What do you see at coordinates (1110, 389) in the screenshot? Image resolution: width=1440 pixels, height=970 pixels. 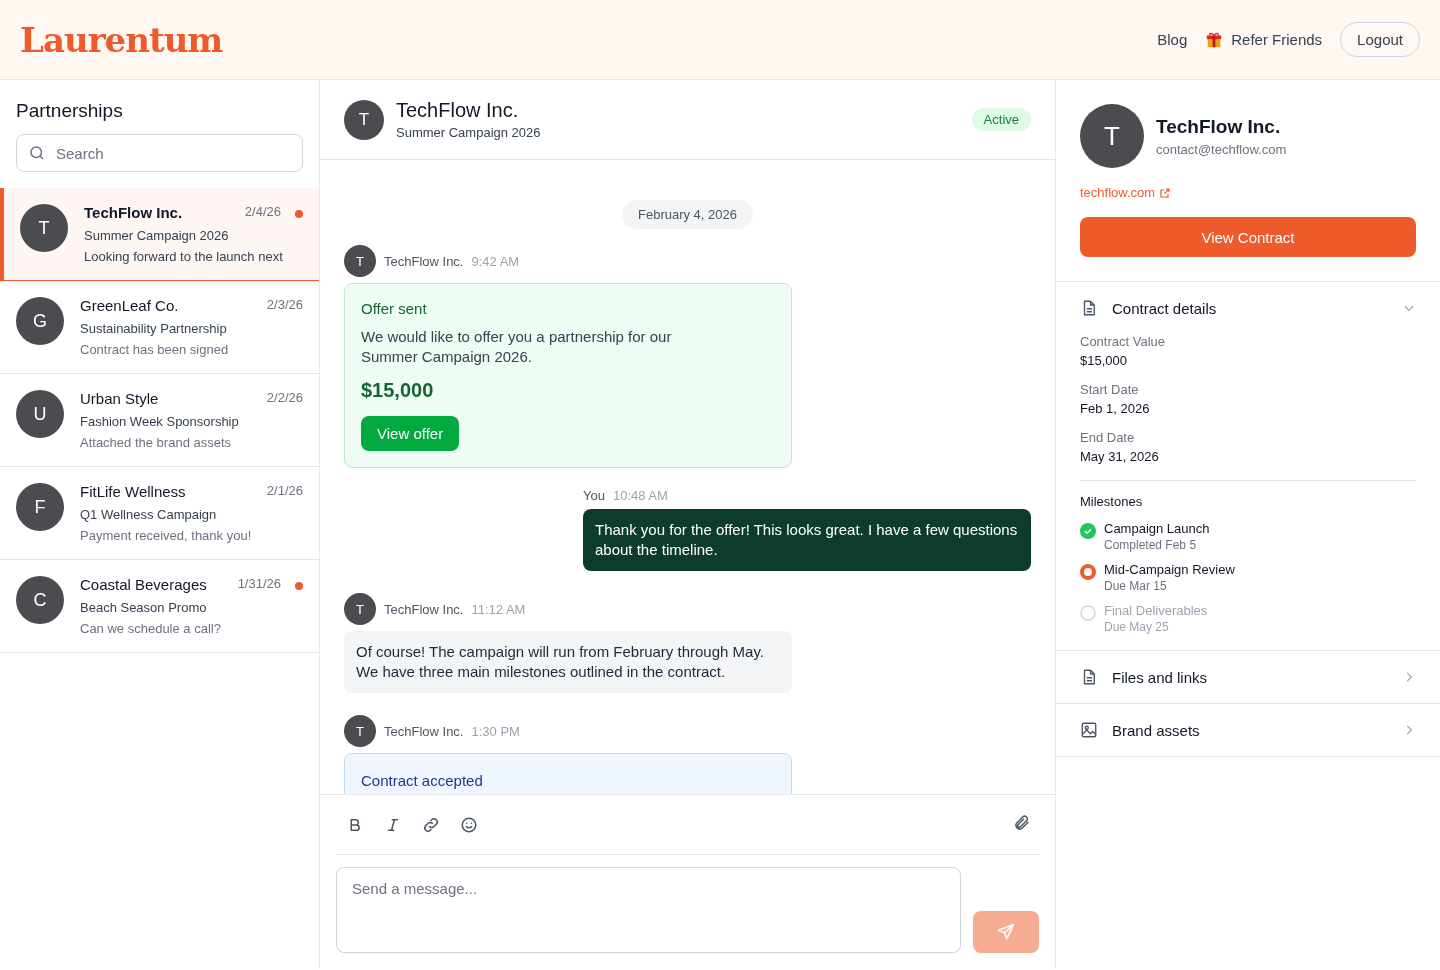 I see `field-label: Start Date` at bounding box center [1110, 389].